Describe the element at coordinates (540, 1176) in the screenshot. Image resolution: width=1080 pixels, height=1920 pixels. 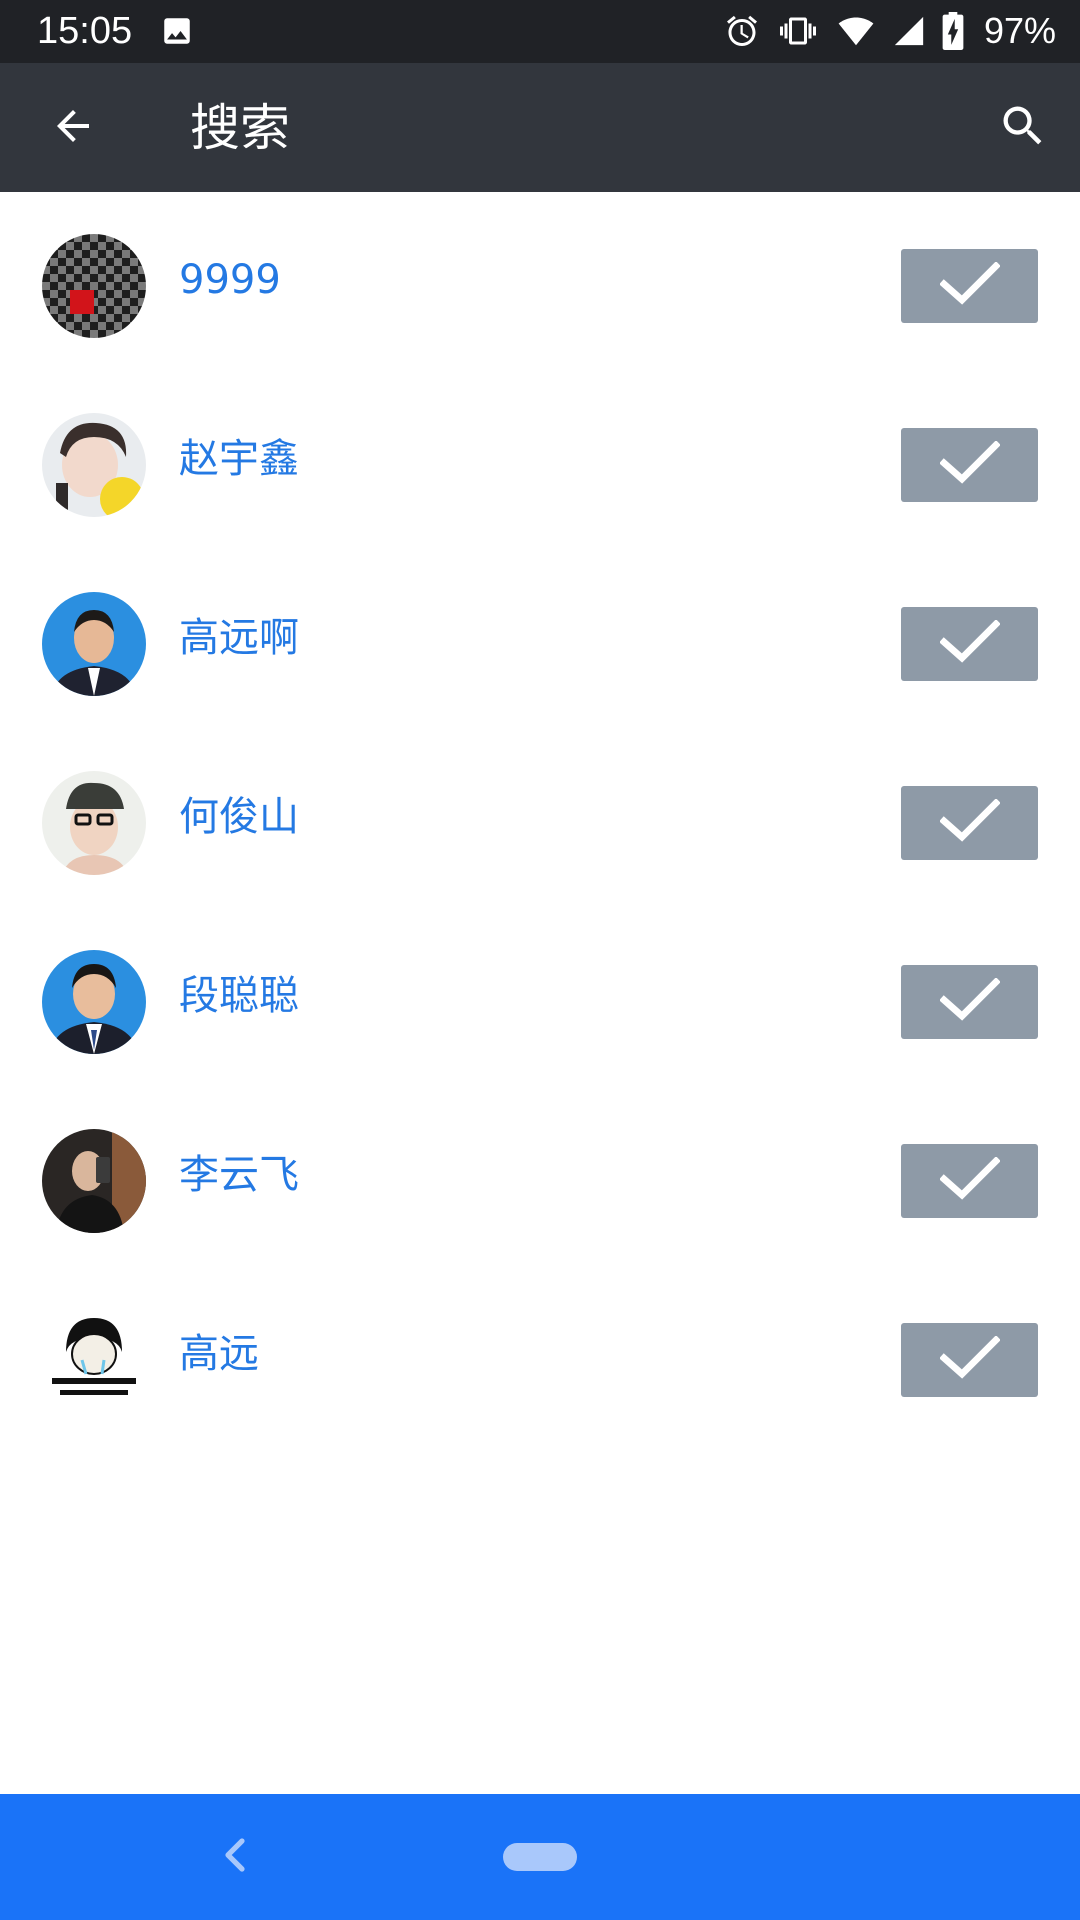
I see `list-item: 李云飞` at that location.